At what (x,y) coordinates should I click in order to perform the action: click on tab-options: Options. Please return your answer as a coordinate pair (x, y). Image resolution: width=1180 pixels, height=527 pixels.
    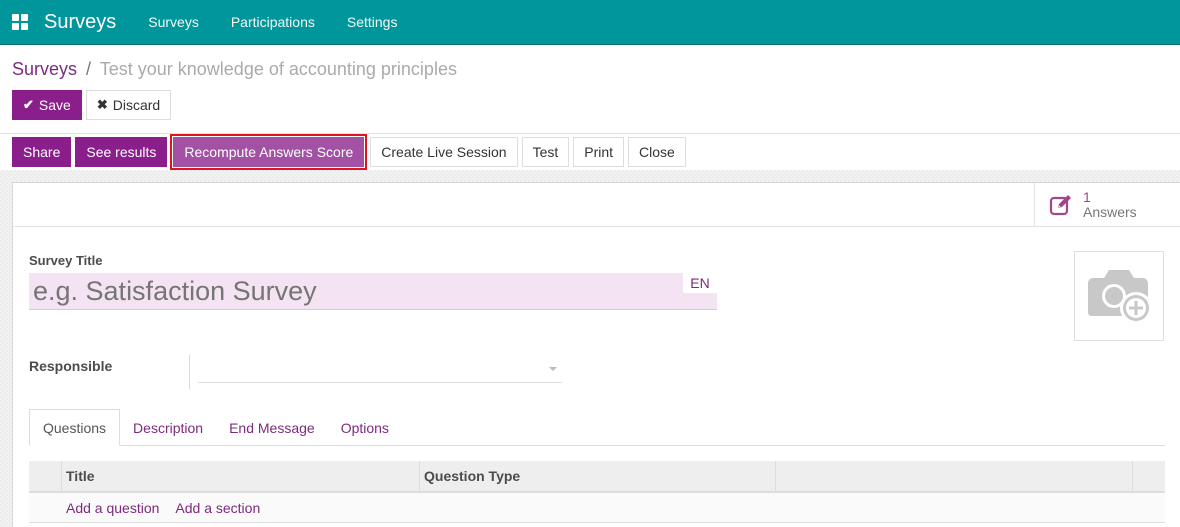
    Looking at the image, I should click on (365, 427).